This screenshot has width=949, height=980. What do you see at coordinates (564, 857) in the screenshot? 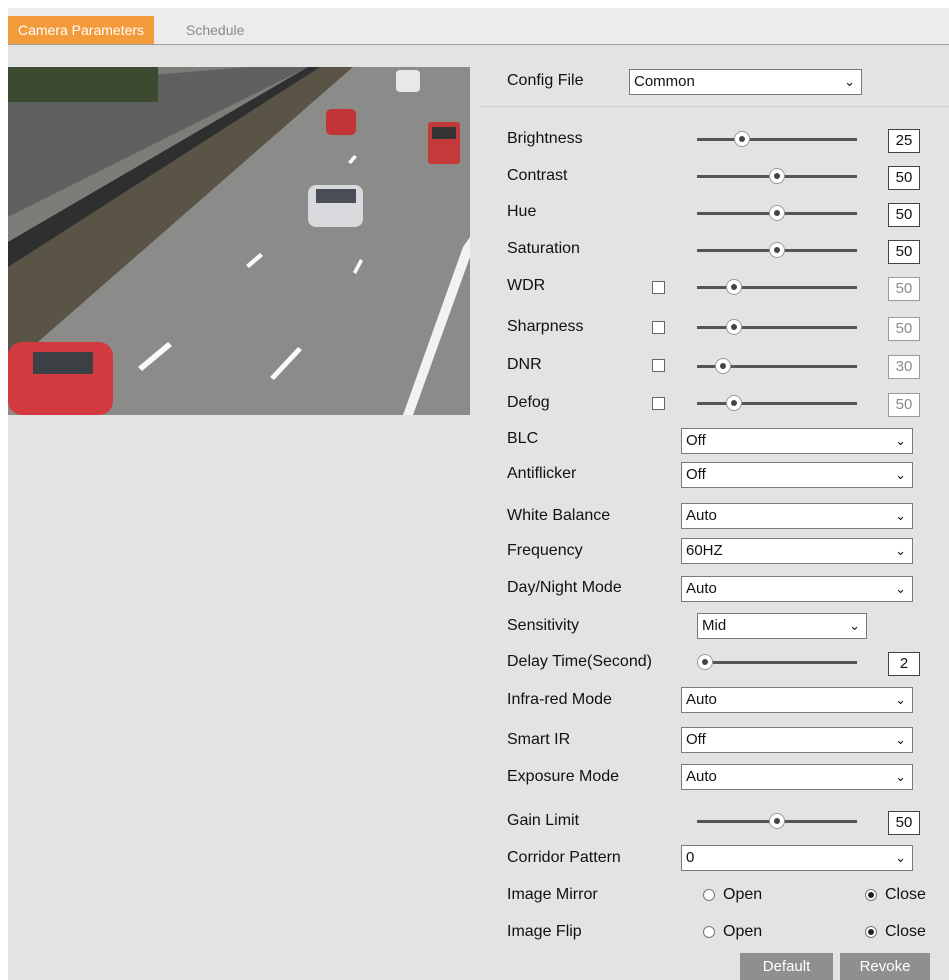
I see `corridor-pattern-label: Corridor Pattern` at bounding box center [564, 857].